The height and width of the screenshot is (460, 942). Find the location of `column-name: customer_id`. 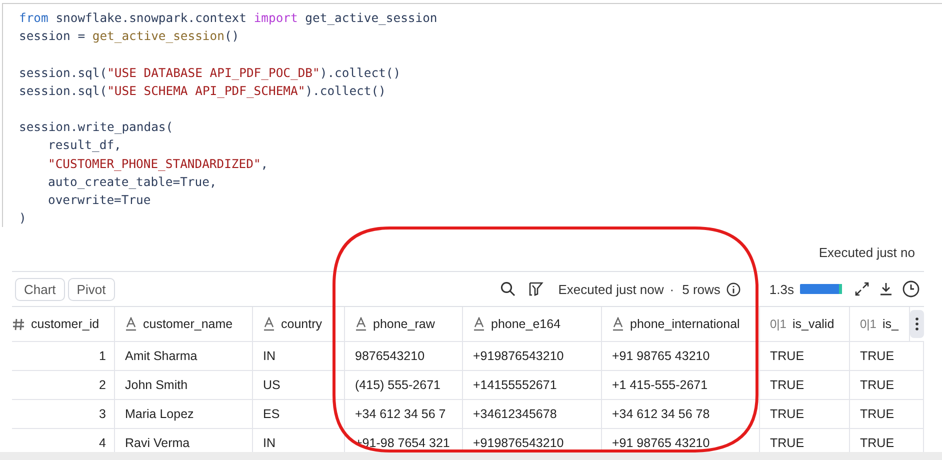

column-name: customer_id is located at coordinates (65, 324).